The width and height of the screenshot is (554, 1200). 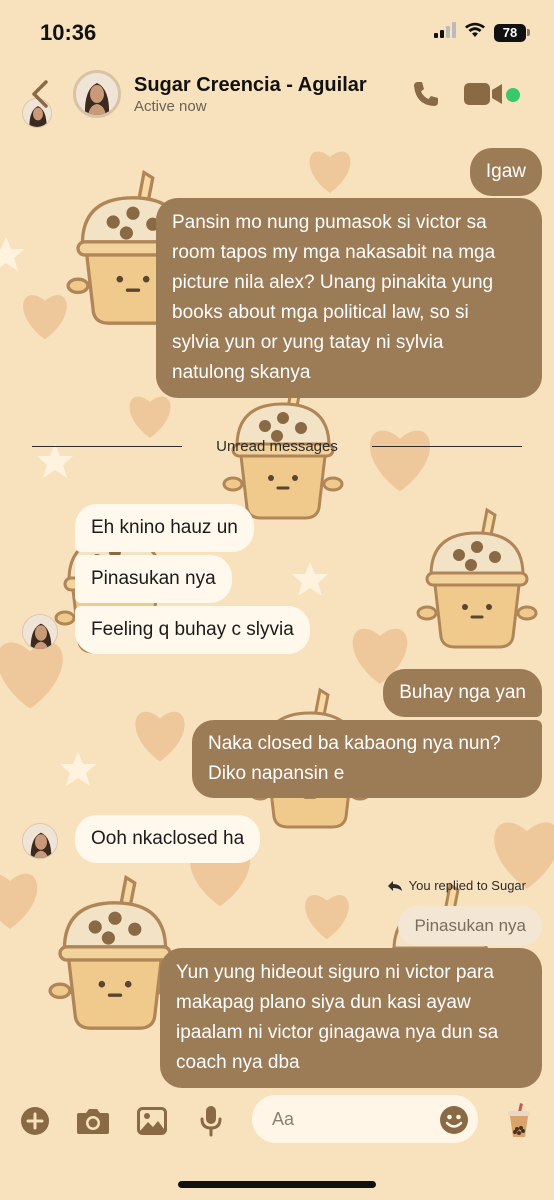 What do you see at coordinates (334, 252) in the screenshot?
I see `message-line: room tapos my mga nakasabit na mga` at bounding box center [334, 252].